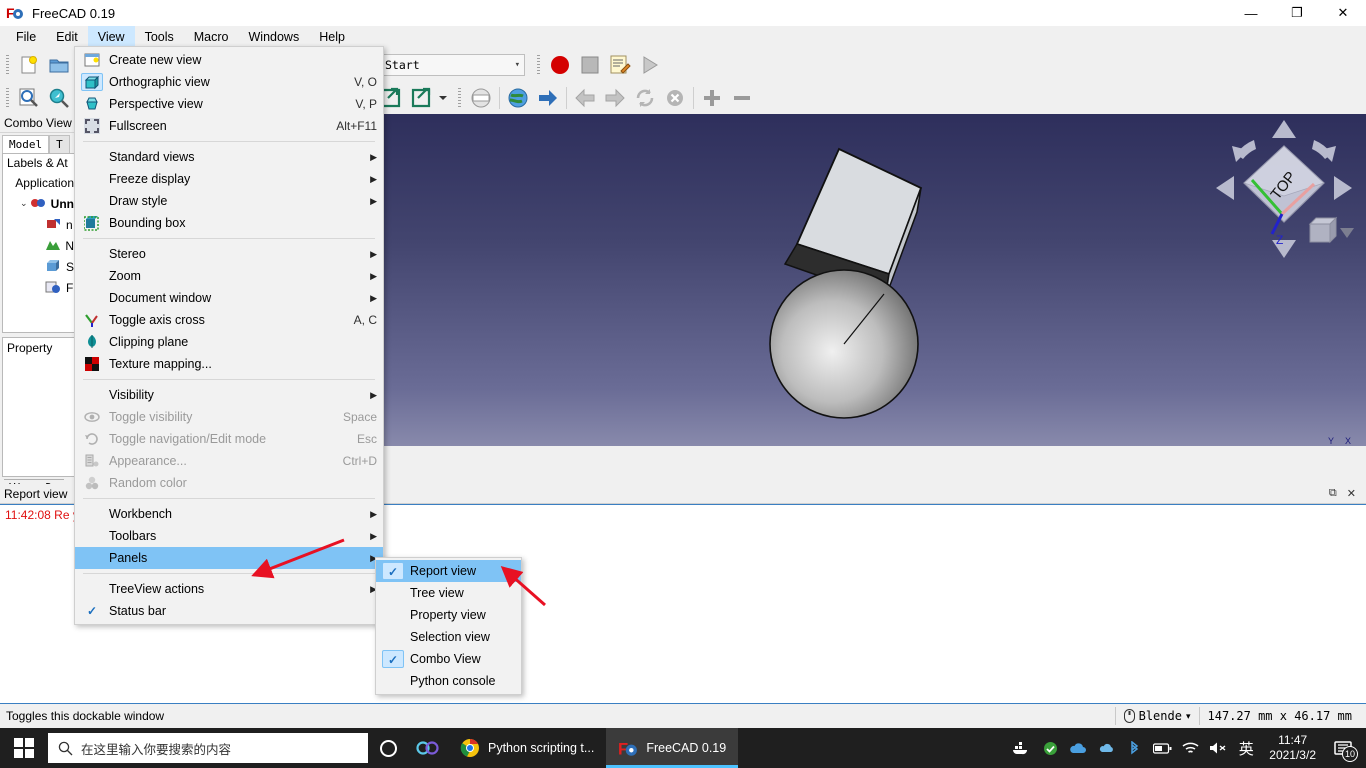  Describe the element at coordinates (138, 126) in the screenshot. I see `menu-item-label: Fullscreen` at that location.